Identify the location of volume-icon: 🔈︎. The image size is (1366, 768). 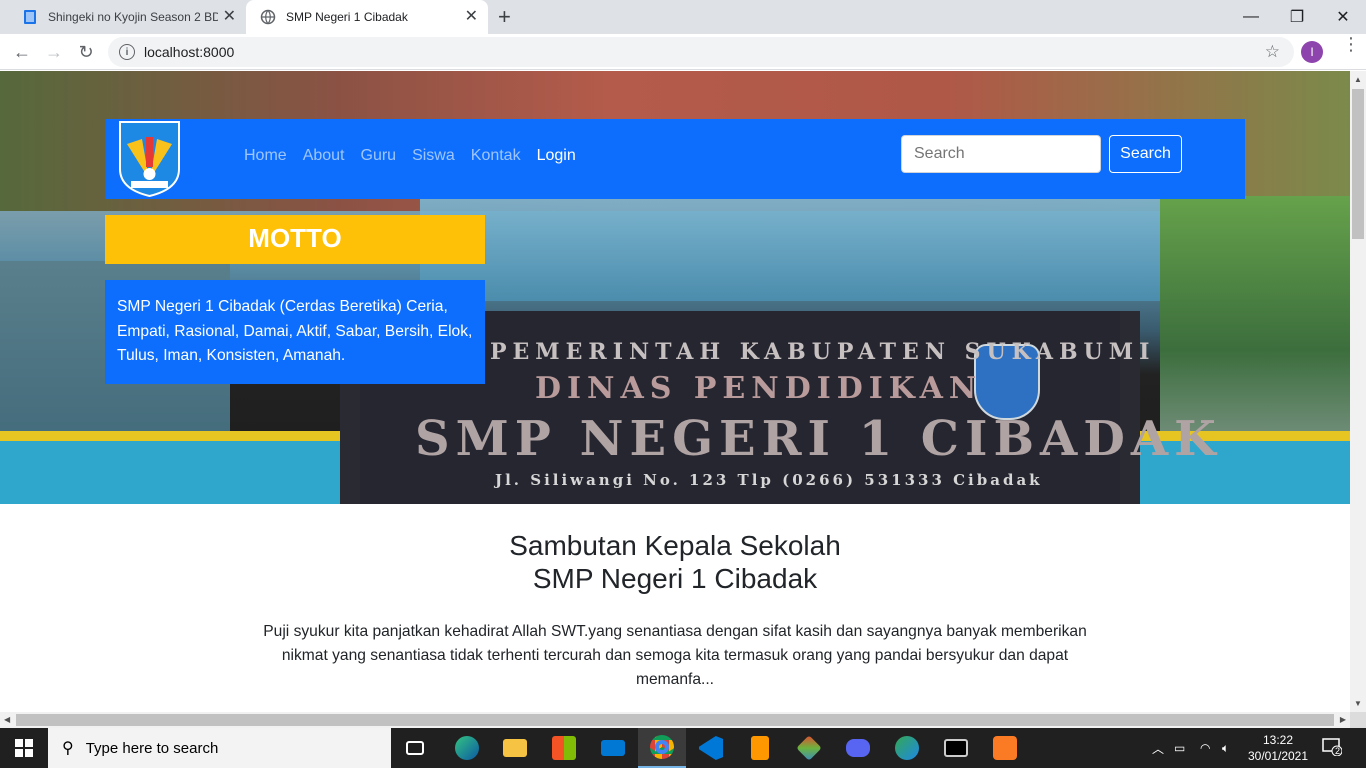
(1225, 748).